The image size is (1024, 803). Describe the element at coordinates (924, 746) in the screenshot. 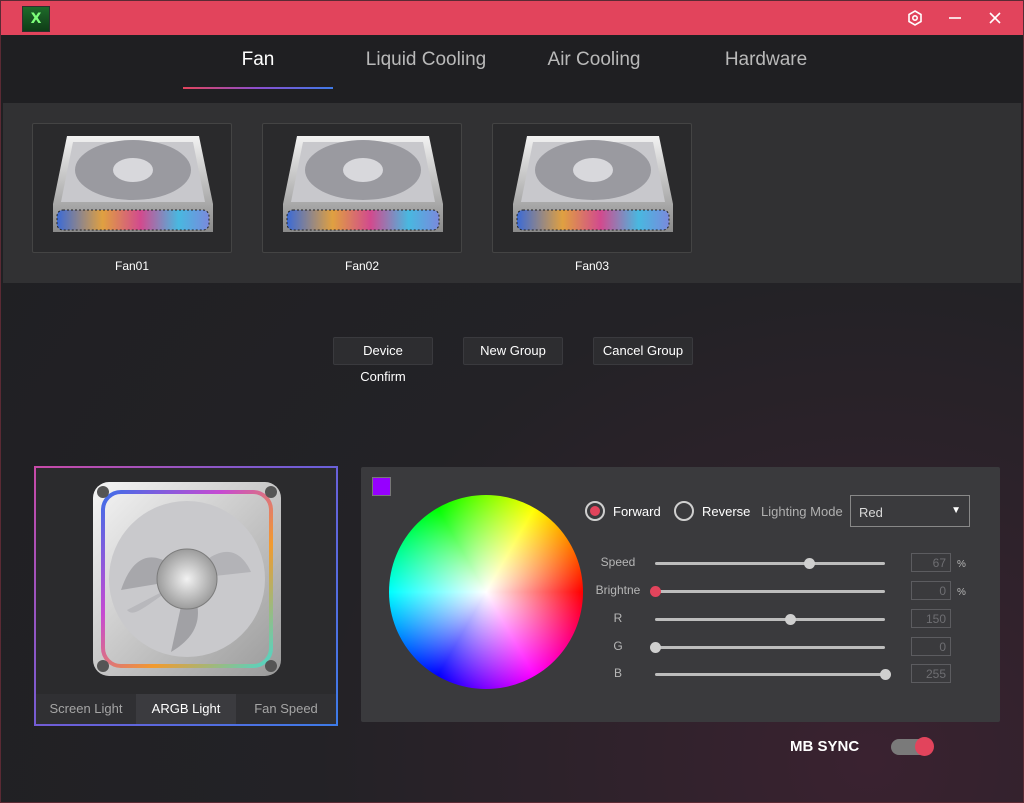

I see `toggle-knob` at that location.